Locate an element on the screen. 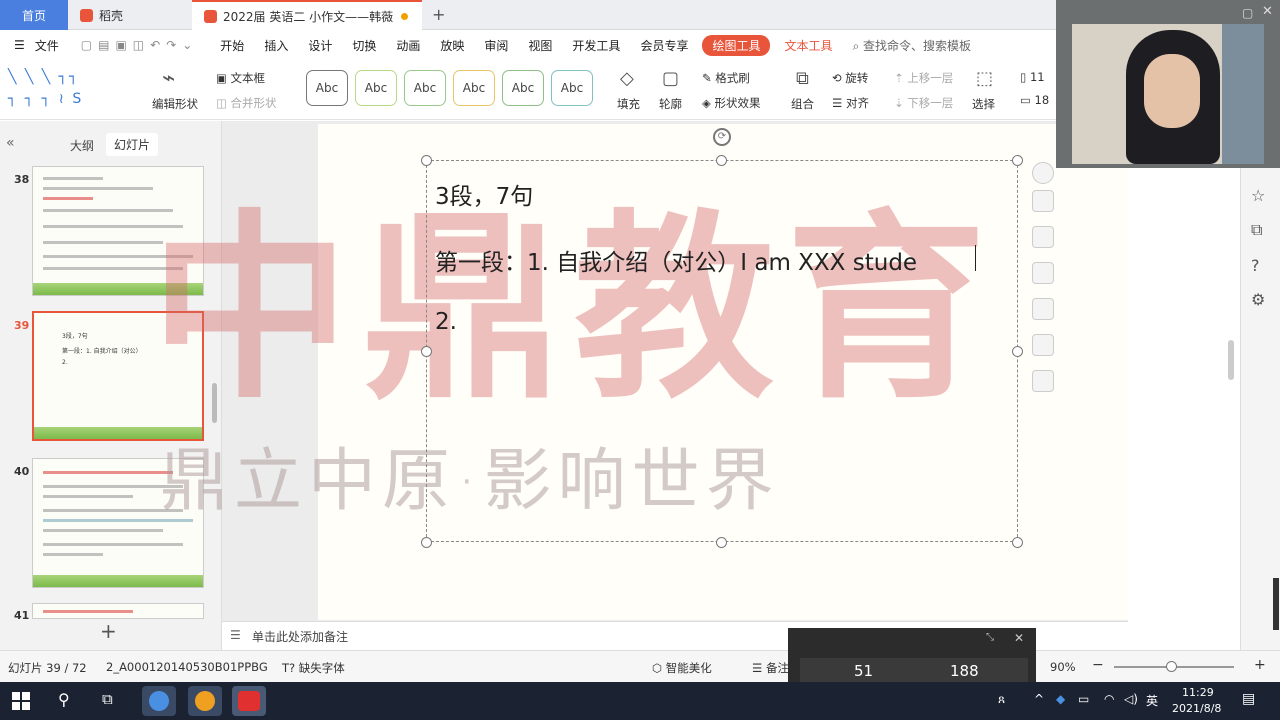  tray-up-icon: ^ is located at coordinates (1039, 699).